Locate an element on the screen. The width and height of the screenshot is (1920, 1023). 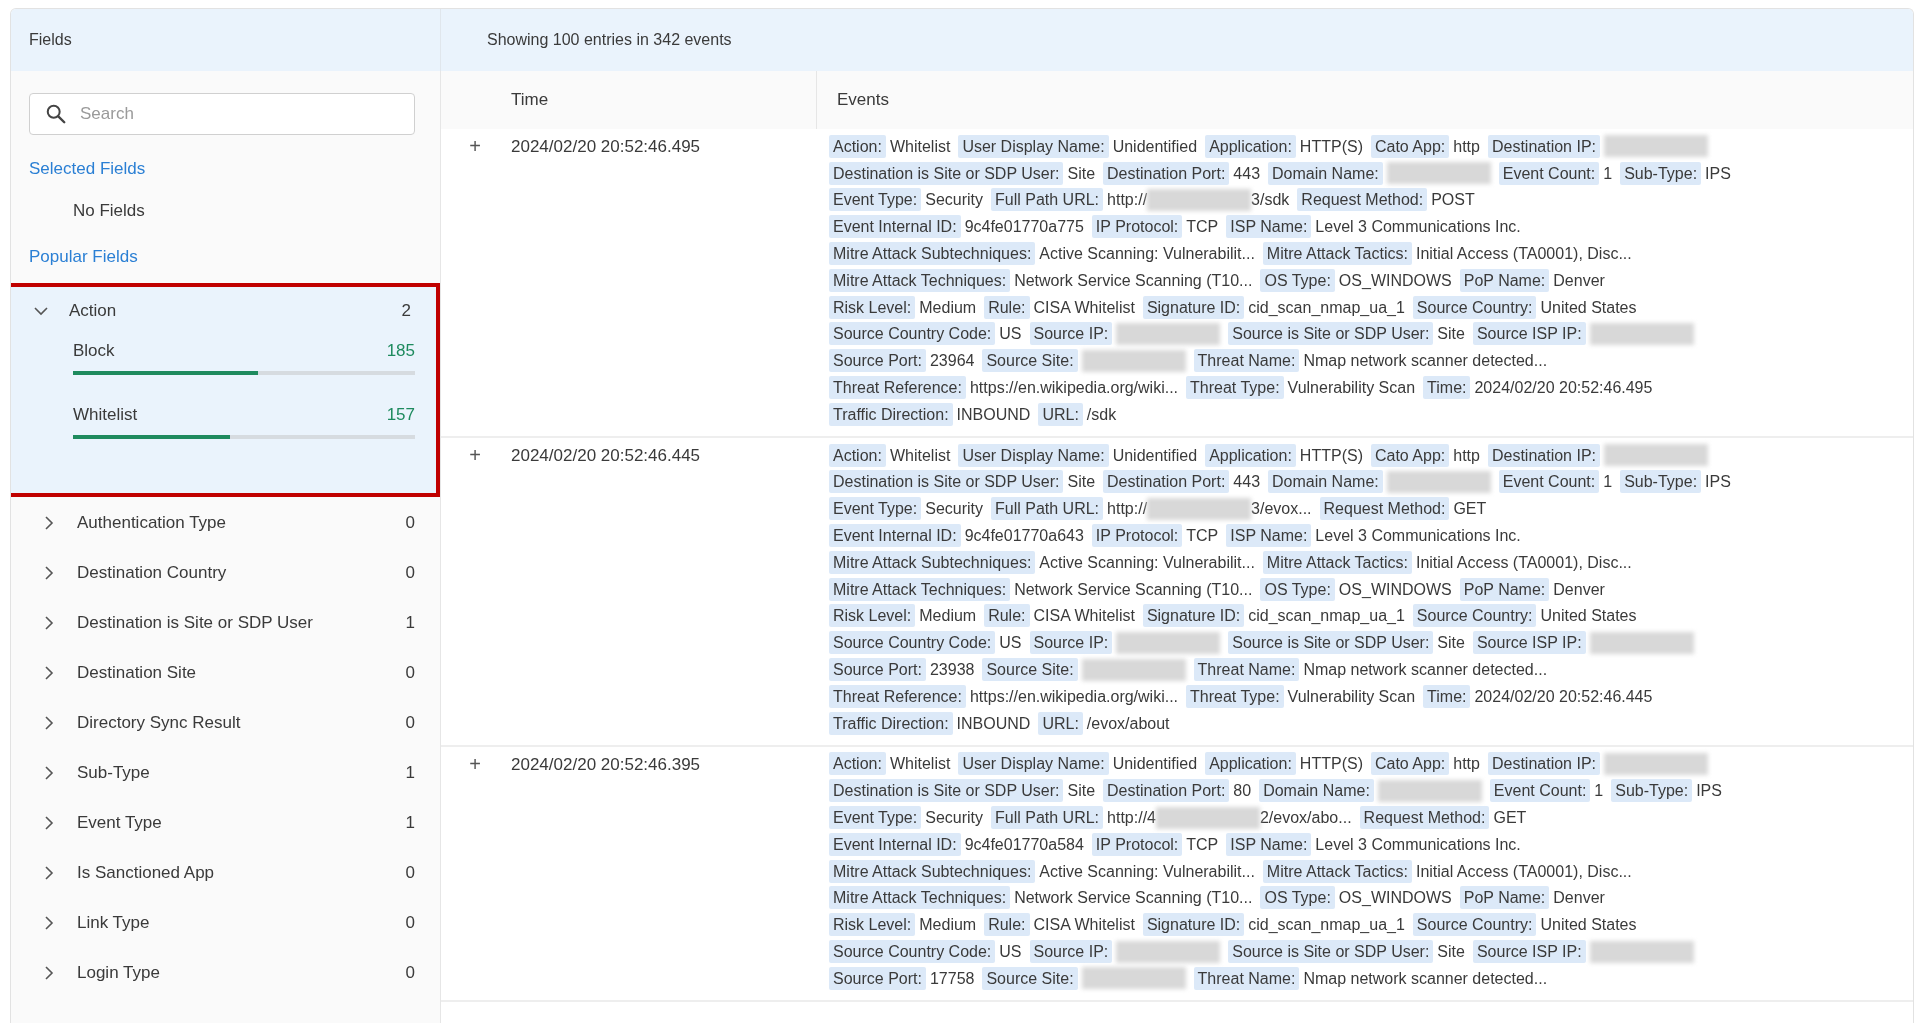
field-key: Full Path URL: is located at coordinates (1047, 200).